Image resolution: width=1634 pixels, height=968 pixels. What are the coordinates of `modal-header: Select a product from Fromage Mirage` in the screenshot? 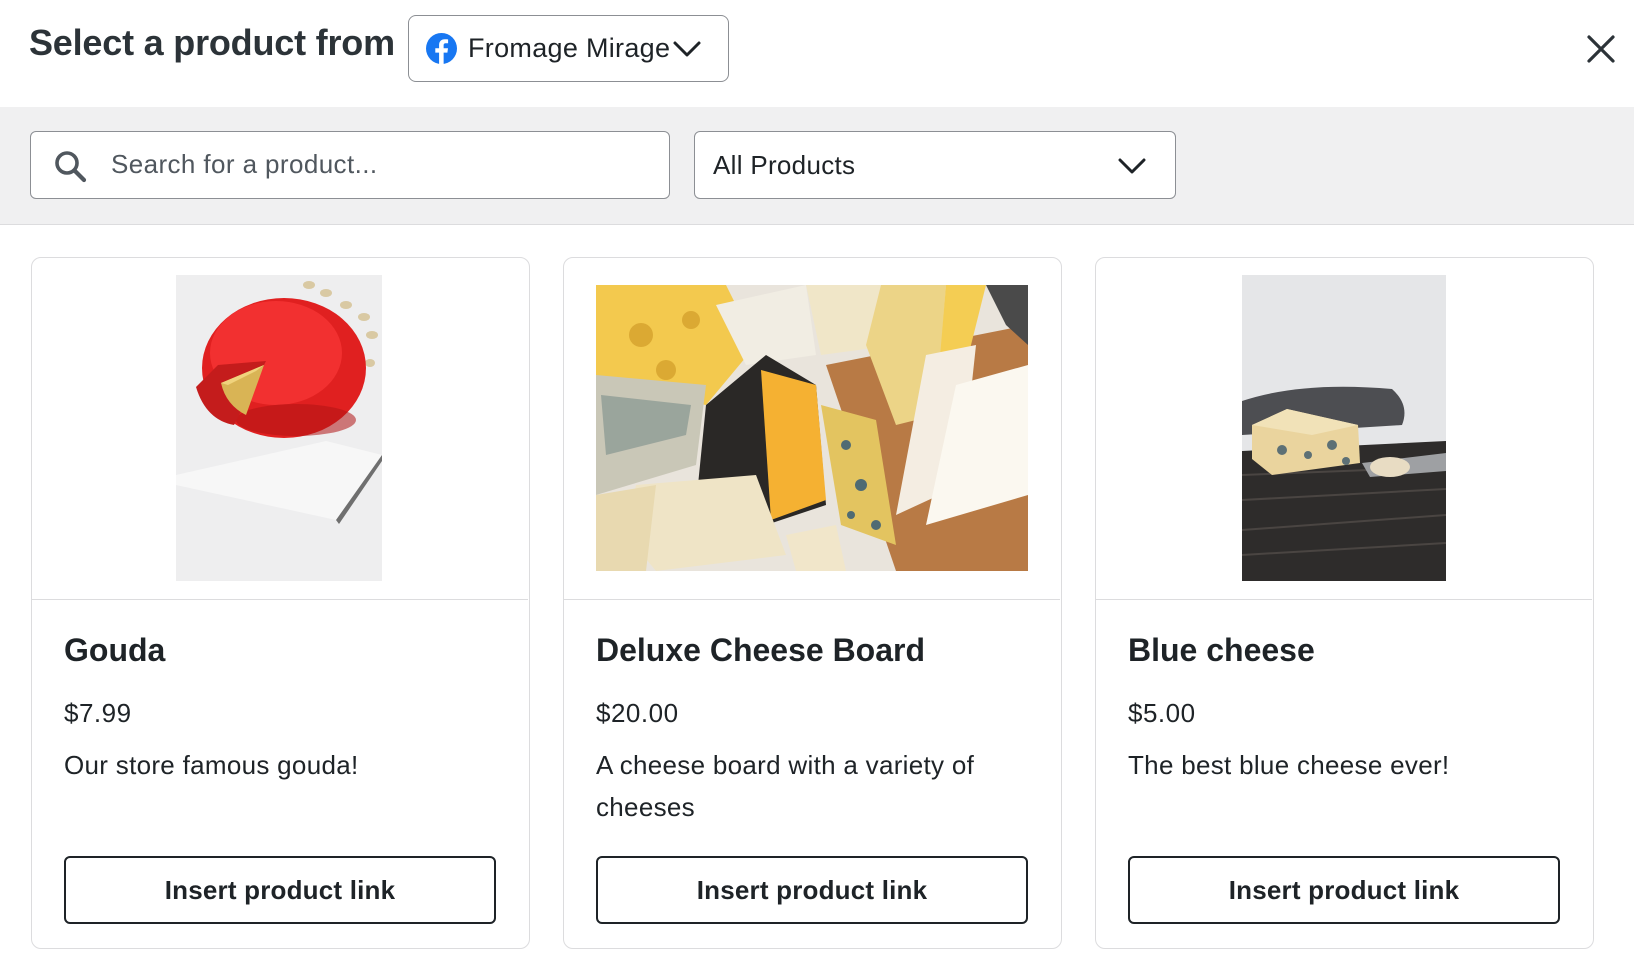 It's located at (817, 53).